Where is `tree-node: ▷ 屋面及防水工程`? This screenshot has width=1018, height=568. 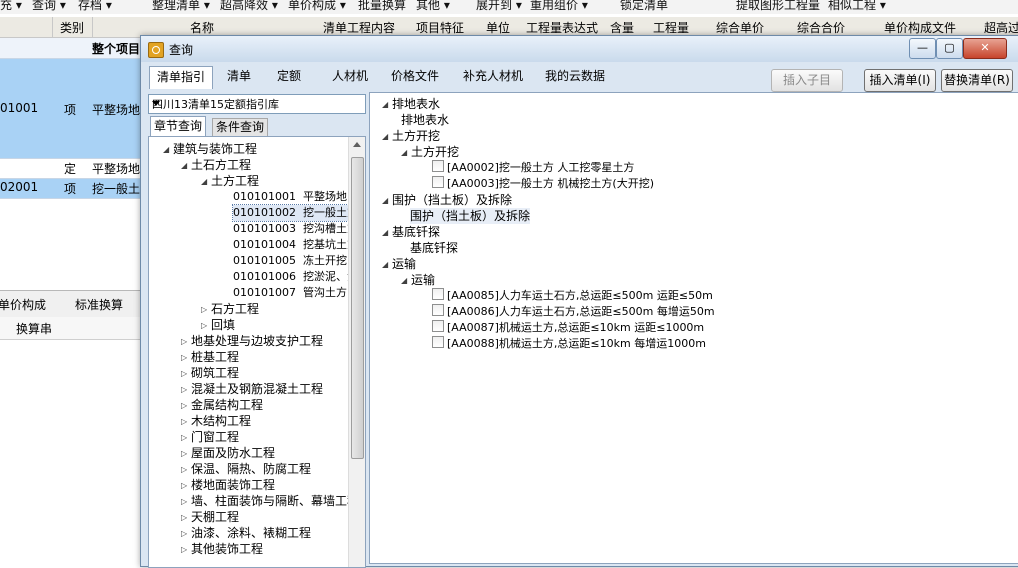
tree-node: ▷ 屋面及防水工程 is located at coordinates (228, 453).